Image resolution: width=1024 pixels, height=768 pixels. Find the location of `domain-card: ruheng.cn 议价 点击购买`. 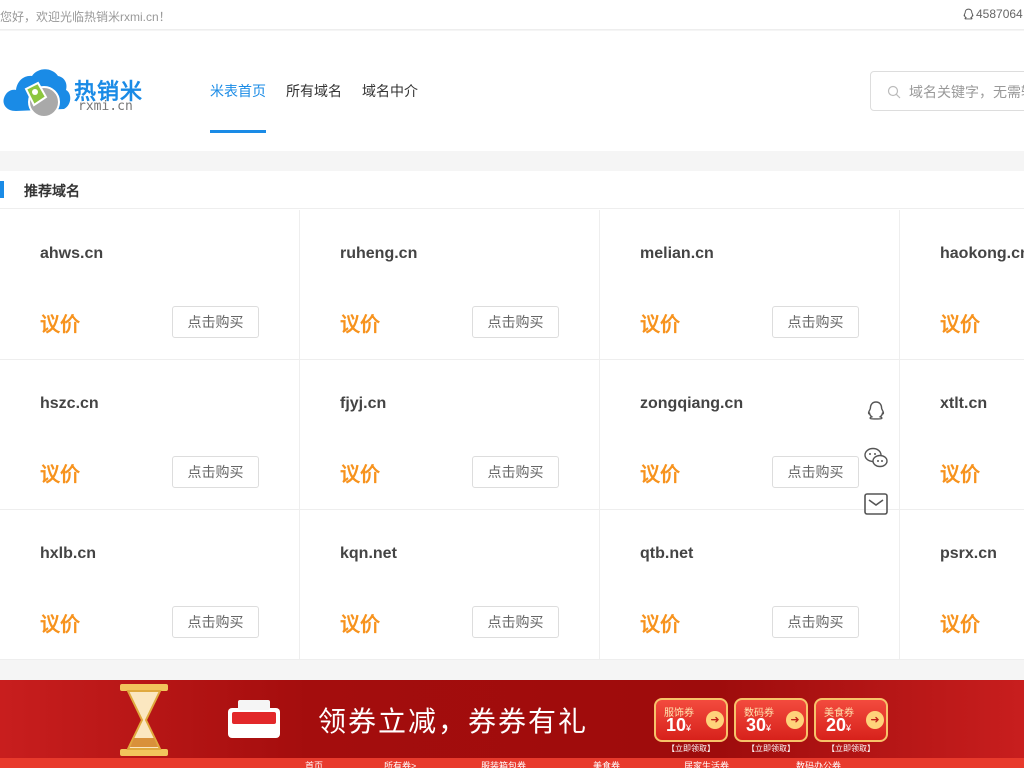

domain-card: ruheng.cn 议价 点击购买 is located at coordinates (450, 285).